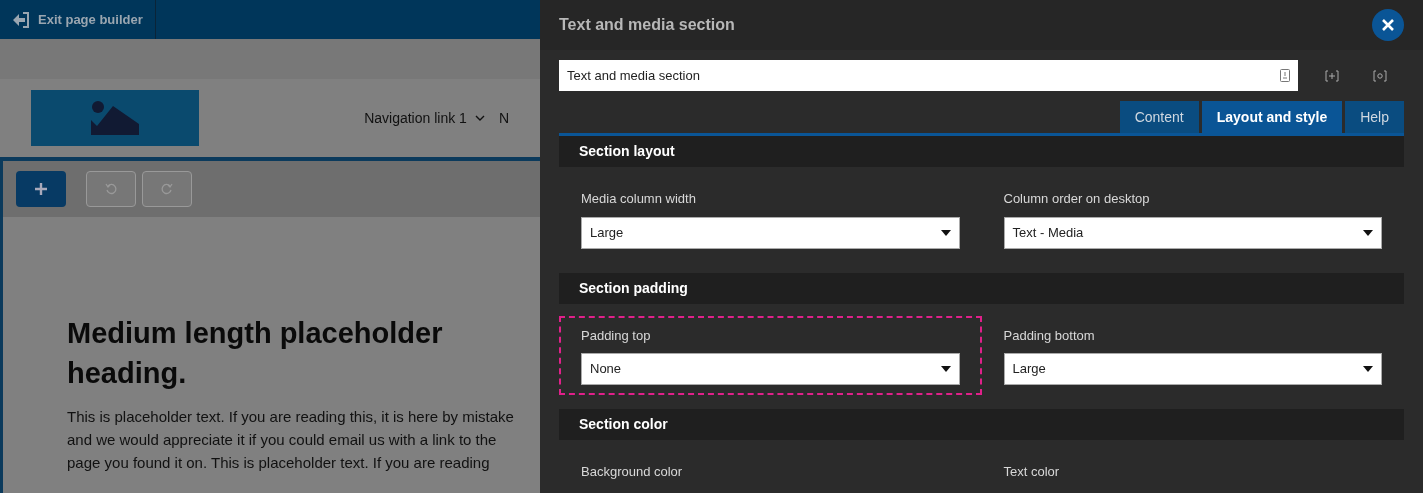 This screenshot has height=493, width=1423. Describe the element at coordinates (424, 118) in the screenshot. I see `nav-link: Navigation link 1` at that location.